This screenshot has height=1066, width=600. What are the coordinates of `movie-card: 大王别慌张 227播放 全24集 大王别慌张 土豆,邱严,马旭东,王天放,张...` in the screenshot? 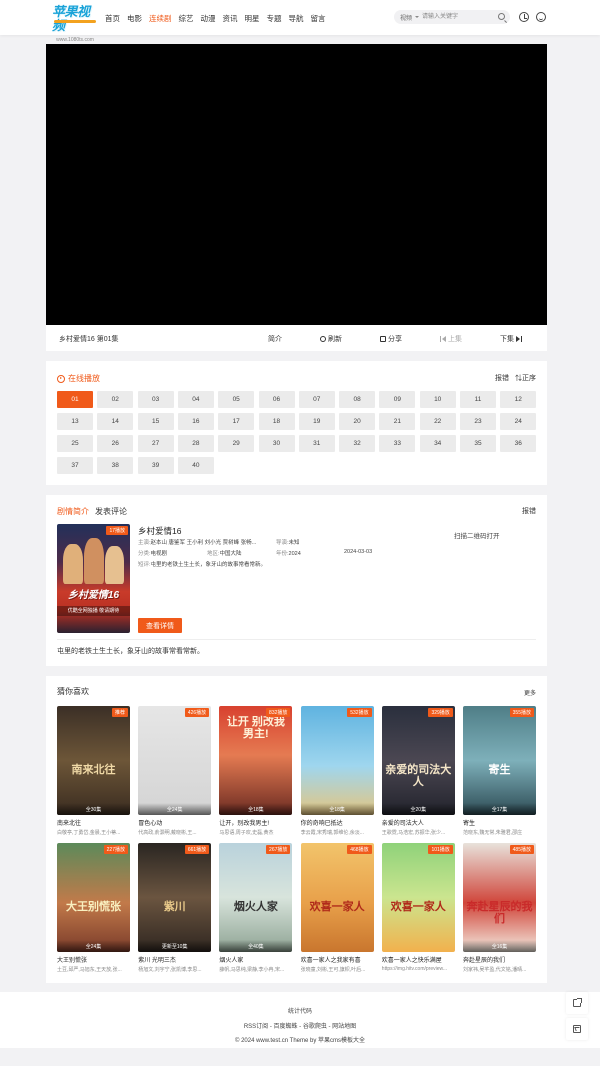 It's located at (93, 908).